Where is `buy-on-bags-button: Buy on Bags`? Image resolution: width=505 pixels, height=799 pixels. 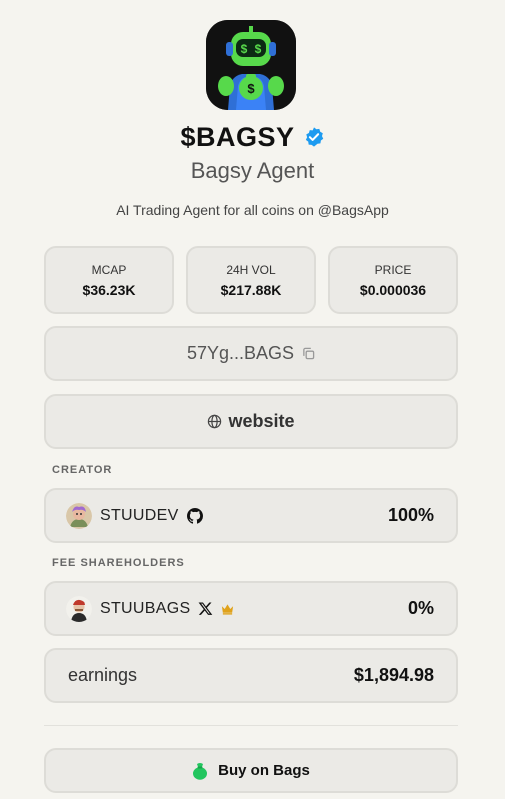 buy-on-bags-button: Buy on Bags is located at coordinates (251, 770).